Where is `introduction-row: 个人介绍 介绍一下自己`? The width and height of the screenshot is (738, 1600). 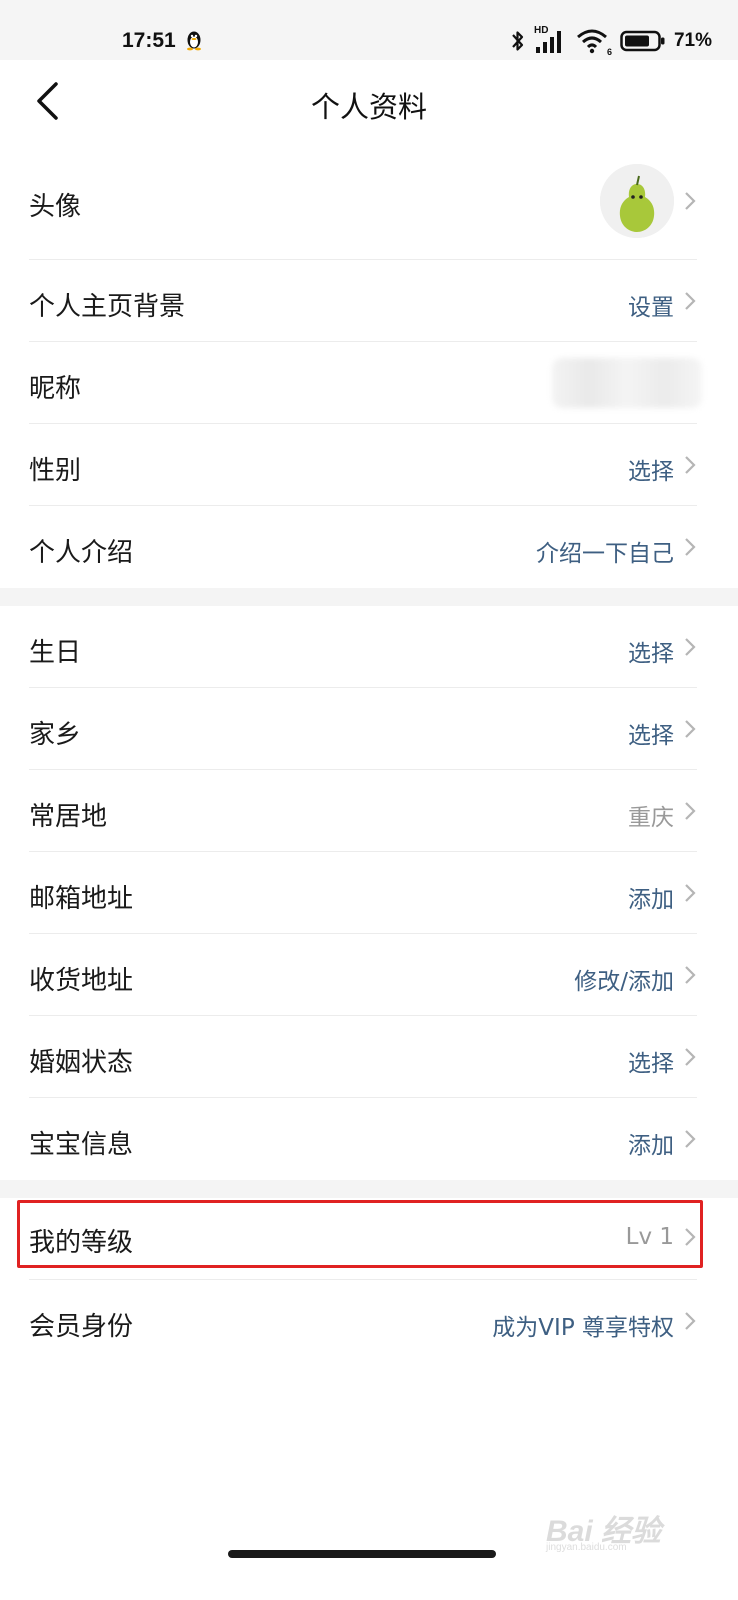
introduction-row: 个人介绍 介绍一下自己 is located at coordinates (369, 547).